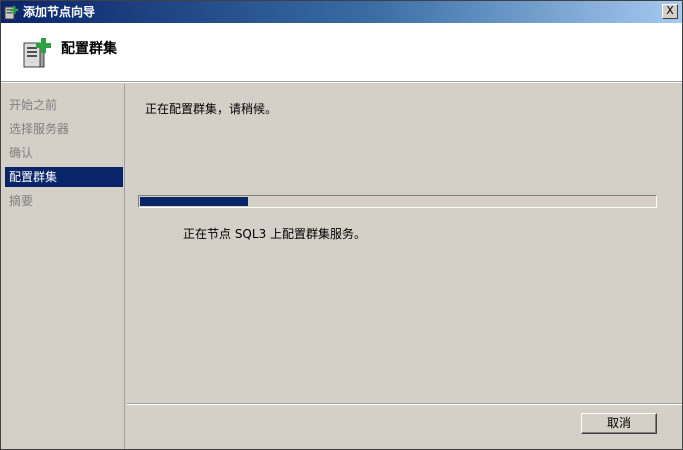 Image resolution: width=683 pixels, height=450 pixels. I want to click on window-title: 添加节点向导, so click(59, 12).